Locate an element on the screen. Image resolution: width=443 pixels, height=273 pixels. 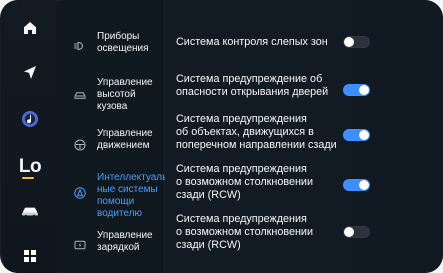
music-button is located at coordinates (30, 119).